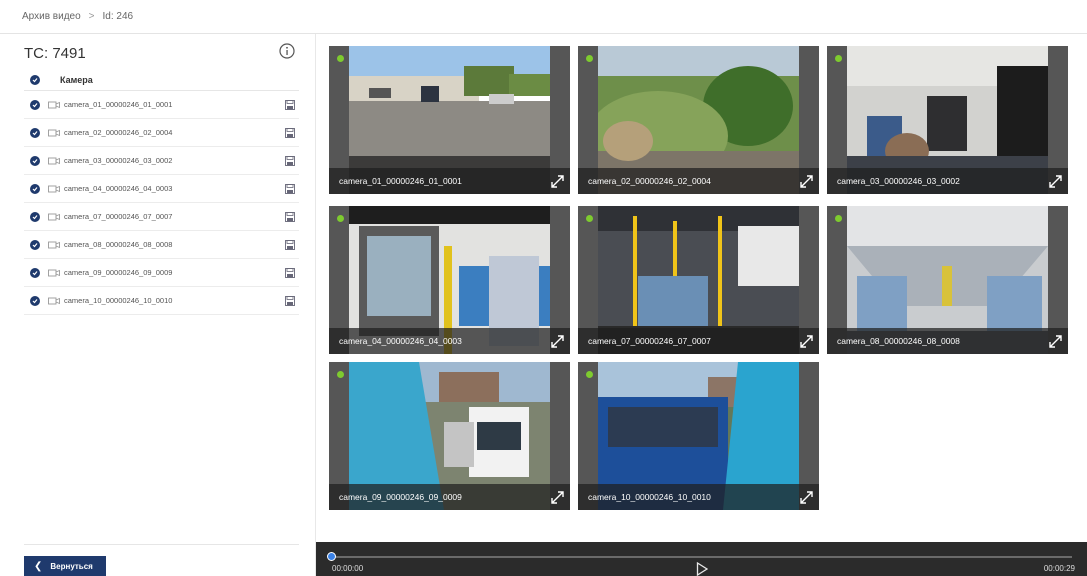 The height and width of the screenshot is (576, 1087). I want to click on video-caption: camera_07_00000246_07_0007, so click(698, 341).